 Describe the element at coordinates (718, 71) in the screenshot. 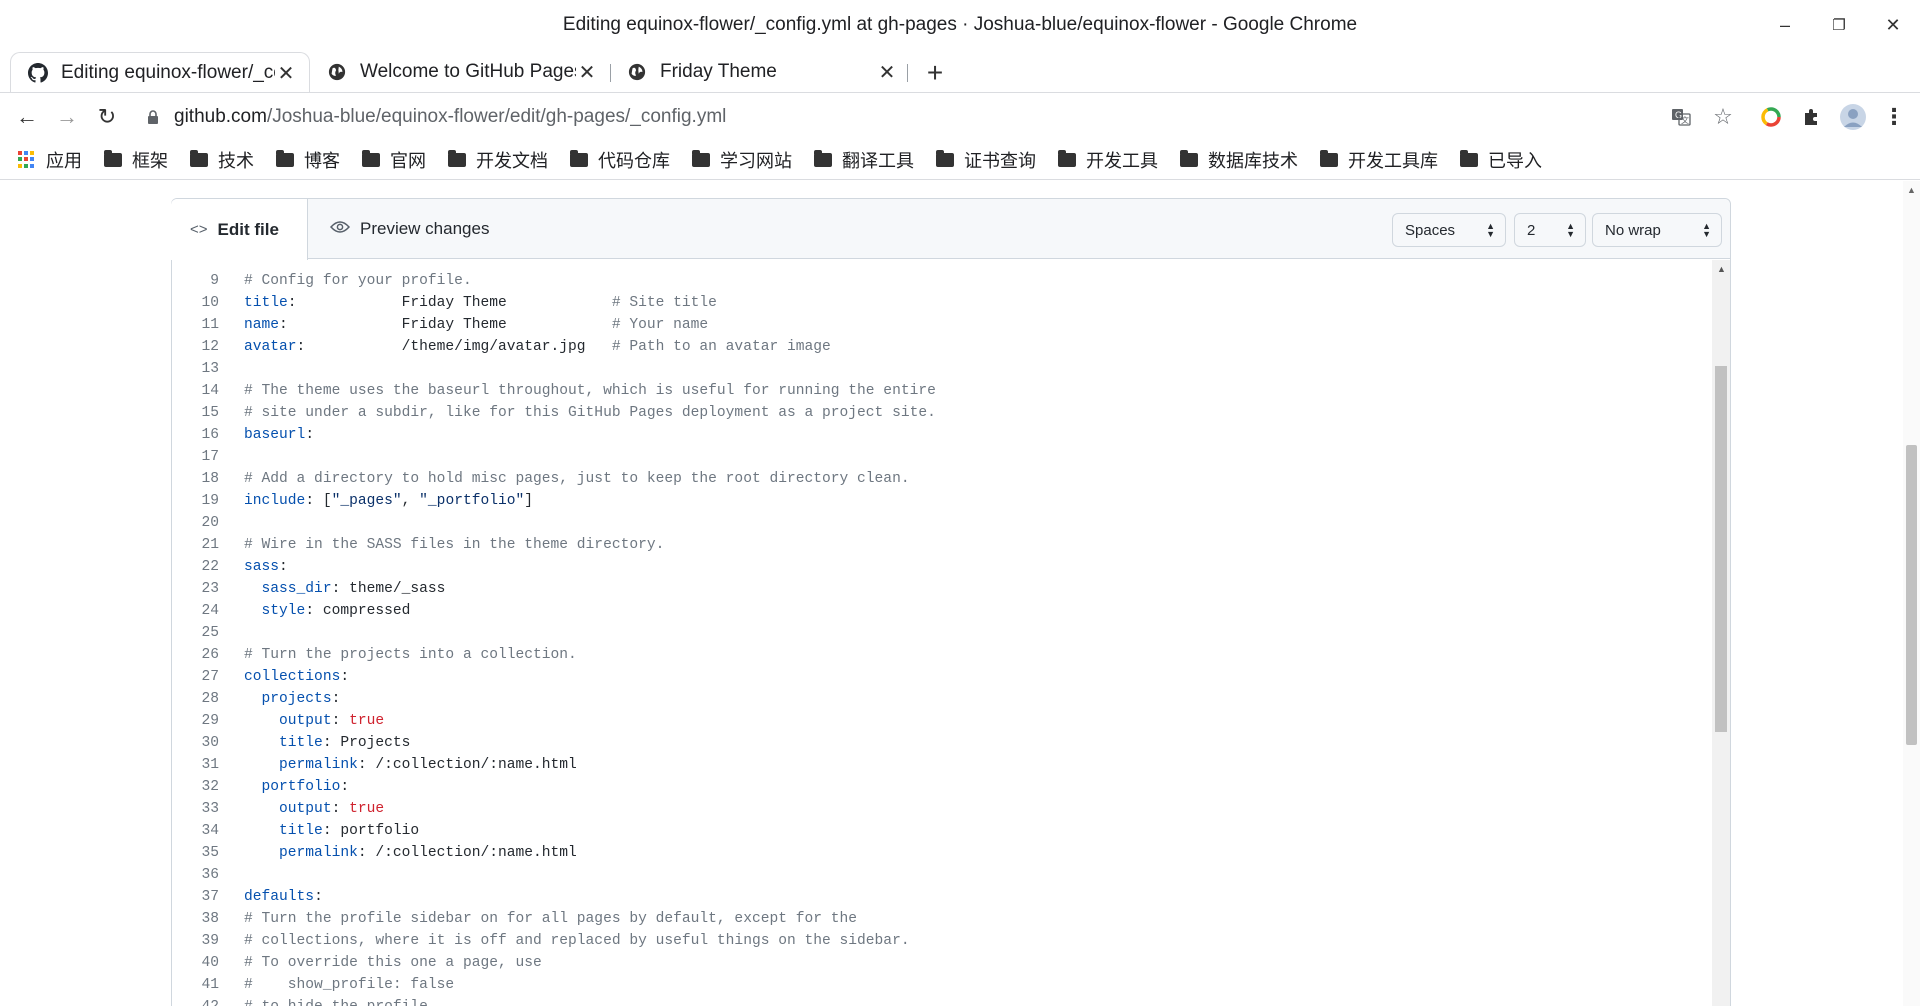

I see `tab-label: Friday Theme` at that location.